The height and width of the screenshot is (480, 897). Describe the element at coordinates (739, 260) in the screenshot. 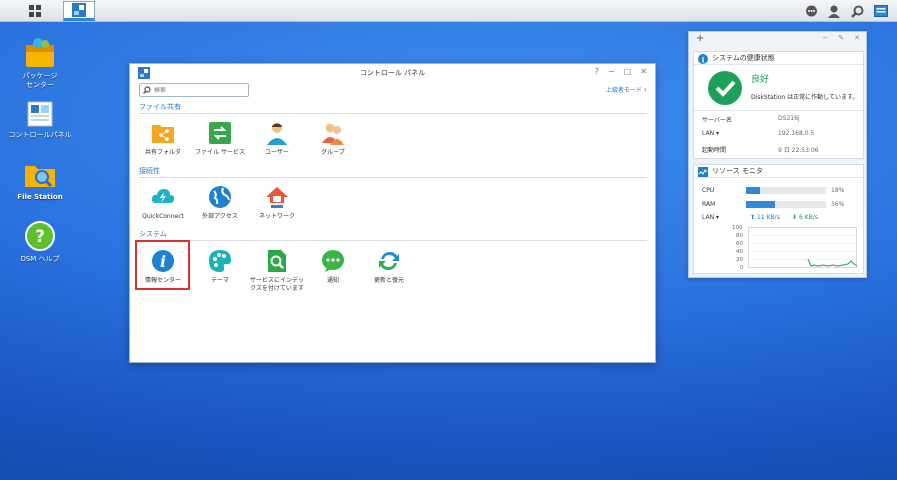

I see `y-tick: 20` at that location.